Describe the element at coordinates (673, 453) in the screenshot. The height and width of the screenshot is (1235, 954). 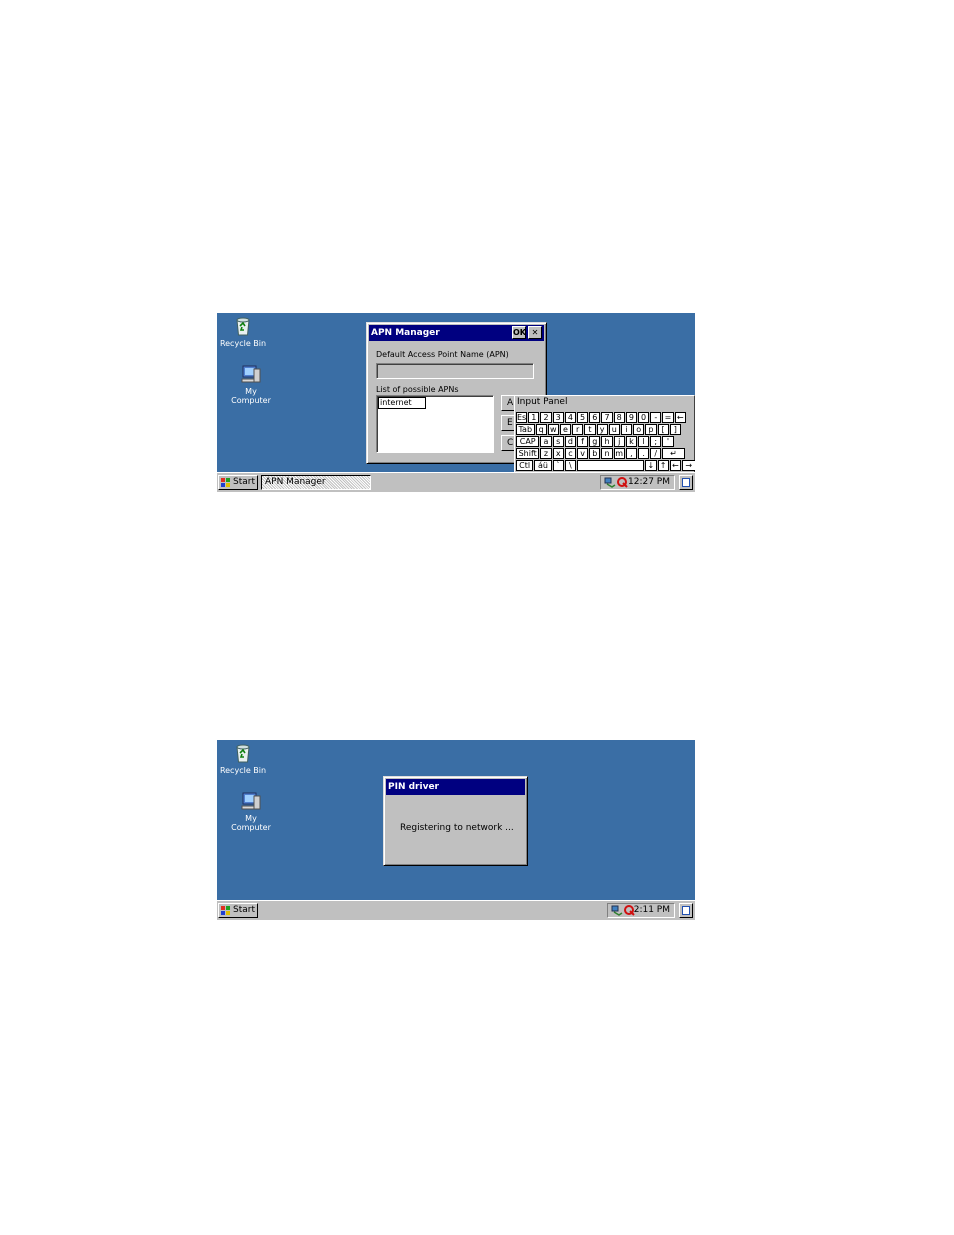
I see `key-↵: ↵` at that location.